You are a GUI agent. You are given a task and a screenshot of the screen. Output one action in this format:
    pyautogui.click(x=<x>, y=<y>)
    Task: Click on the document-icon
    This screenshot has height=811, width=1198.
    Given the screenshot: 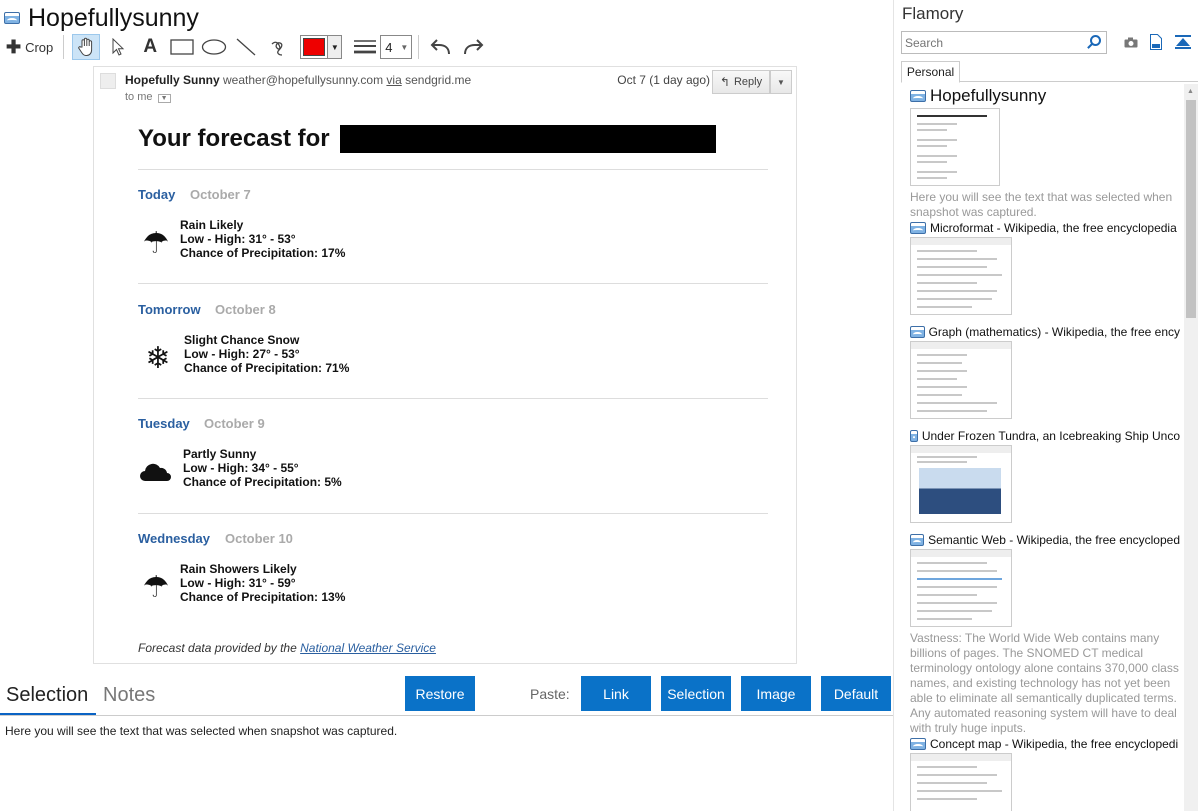 What is the action you would take?
    pyautogui.click(x=1156, y=42)
    